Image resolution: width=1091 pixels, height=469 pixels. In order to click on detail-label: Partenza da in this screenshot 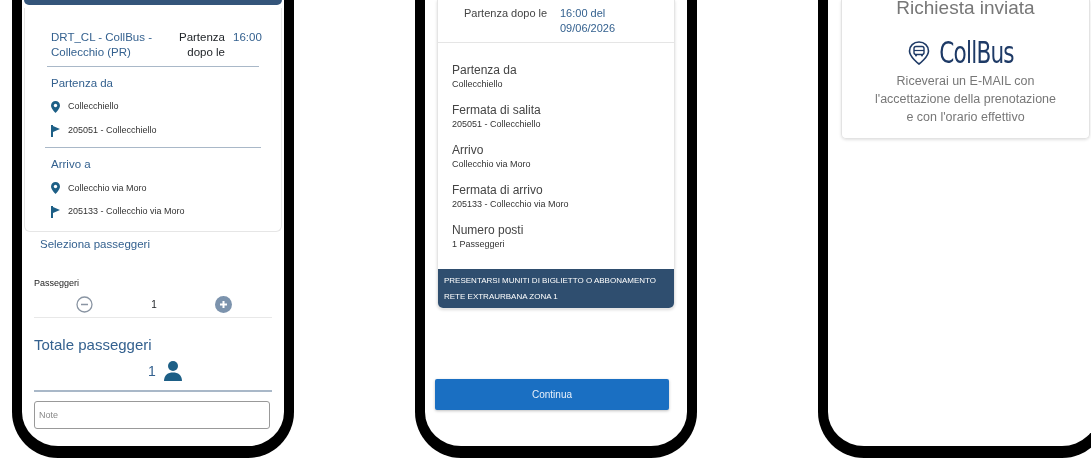, I will do `click(485, 70)`.